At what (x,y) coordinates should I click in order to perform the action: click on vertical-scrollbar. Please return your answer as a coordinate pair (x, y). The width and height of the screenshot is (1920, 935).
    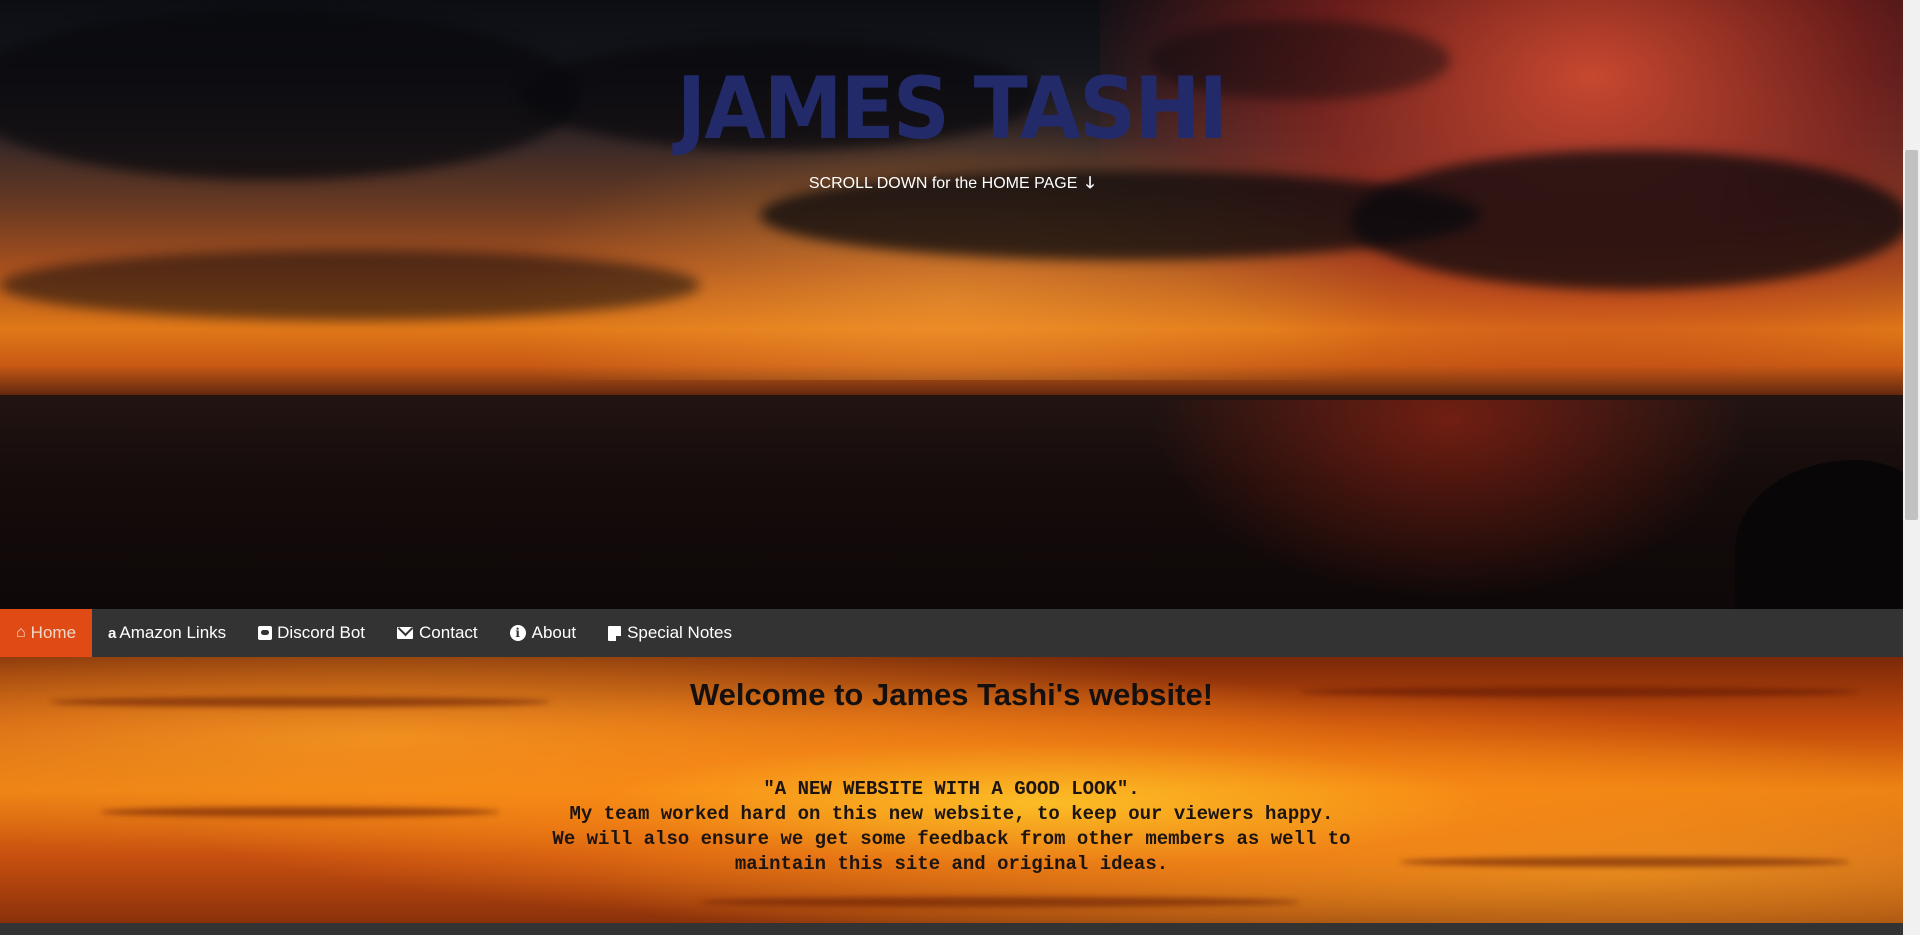
    Looking at the image, I should click on (1911, 467).